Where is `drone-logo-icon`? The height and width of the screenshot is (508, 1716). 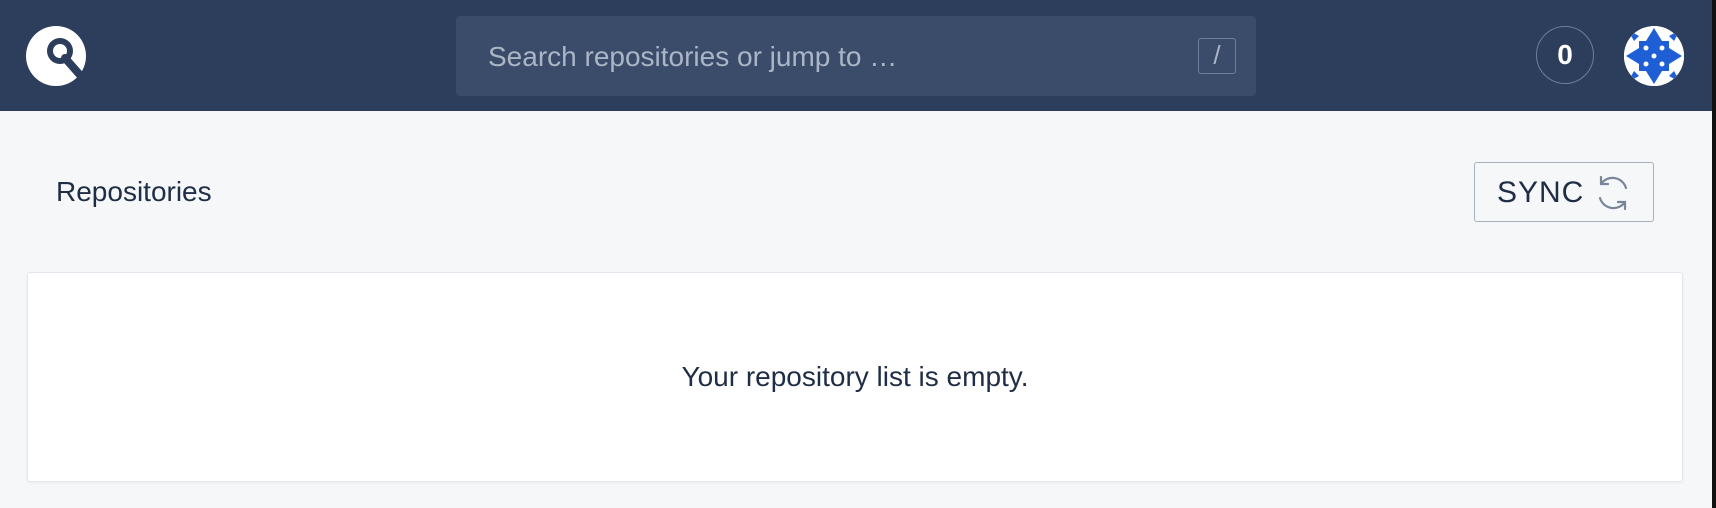
drone-logo-icon is located at coordinates (56, 56).